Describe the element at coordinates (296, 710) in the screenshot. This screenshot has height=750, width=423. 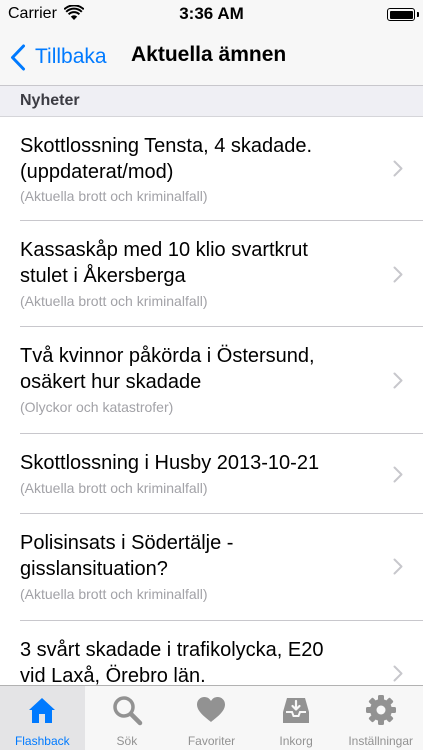
I see `inbox-icon` at that location.